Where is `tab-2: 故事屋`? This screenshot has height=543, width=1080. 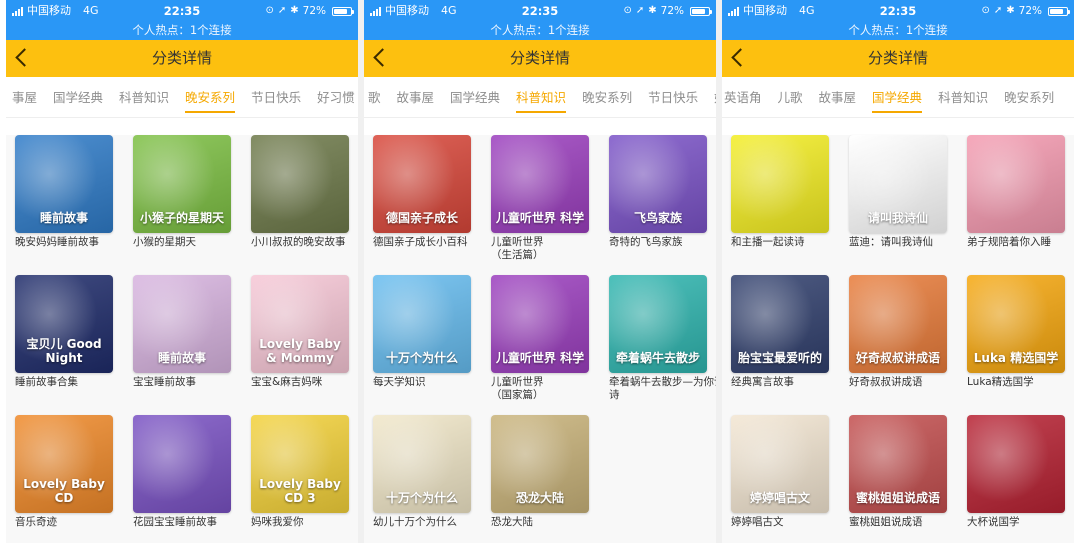 tab-2: 故事屋 is located at coordinates (838, 97).